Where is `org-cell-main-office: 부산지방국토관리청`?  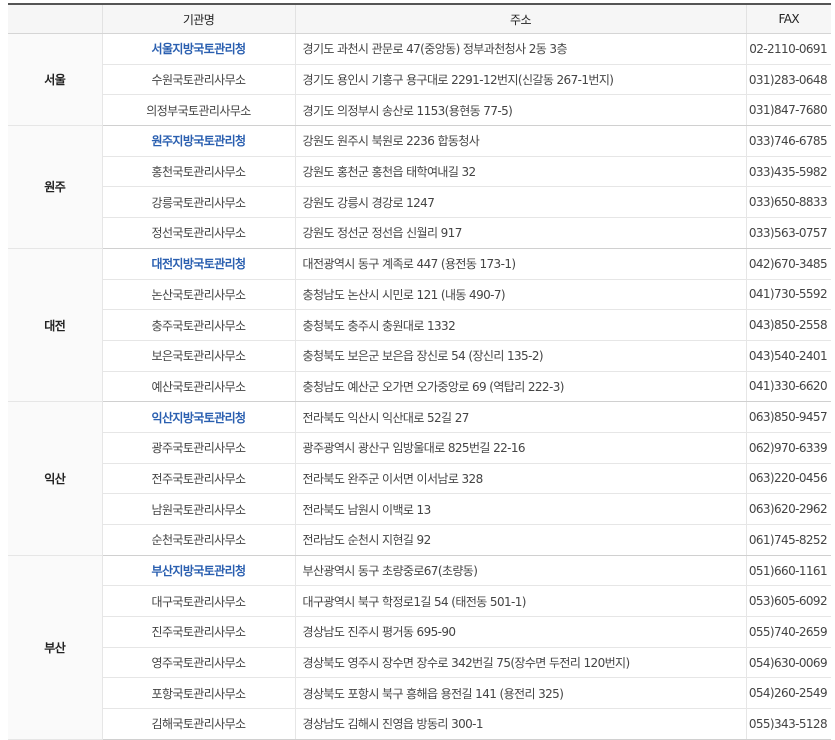 org-cell-main-office: 부산지방국토관리청 is located at coordinates (198, 571).